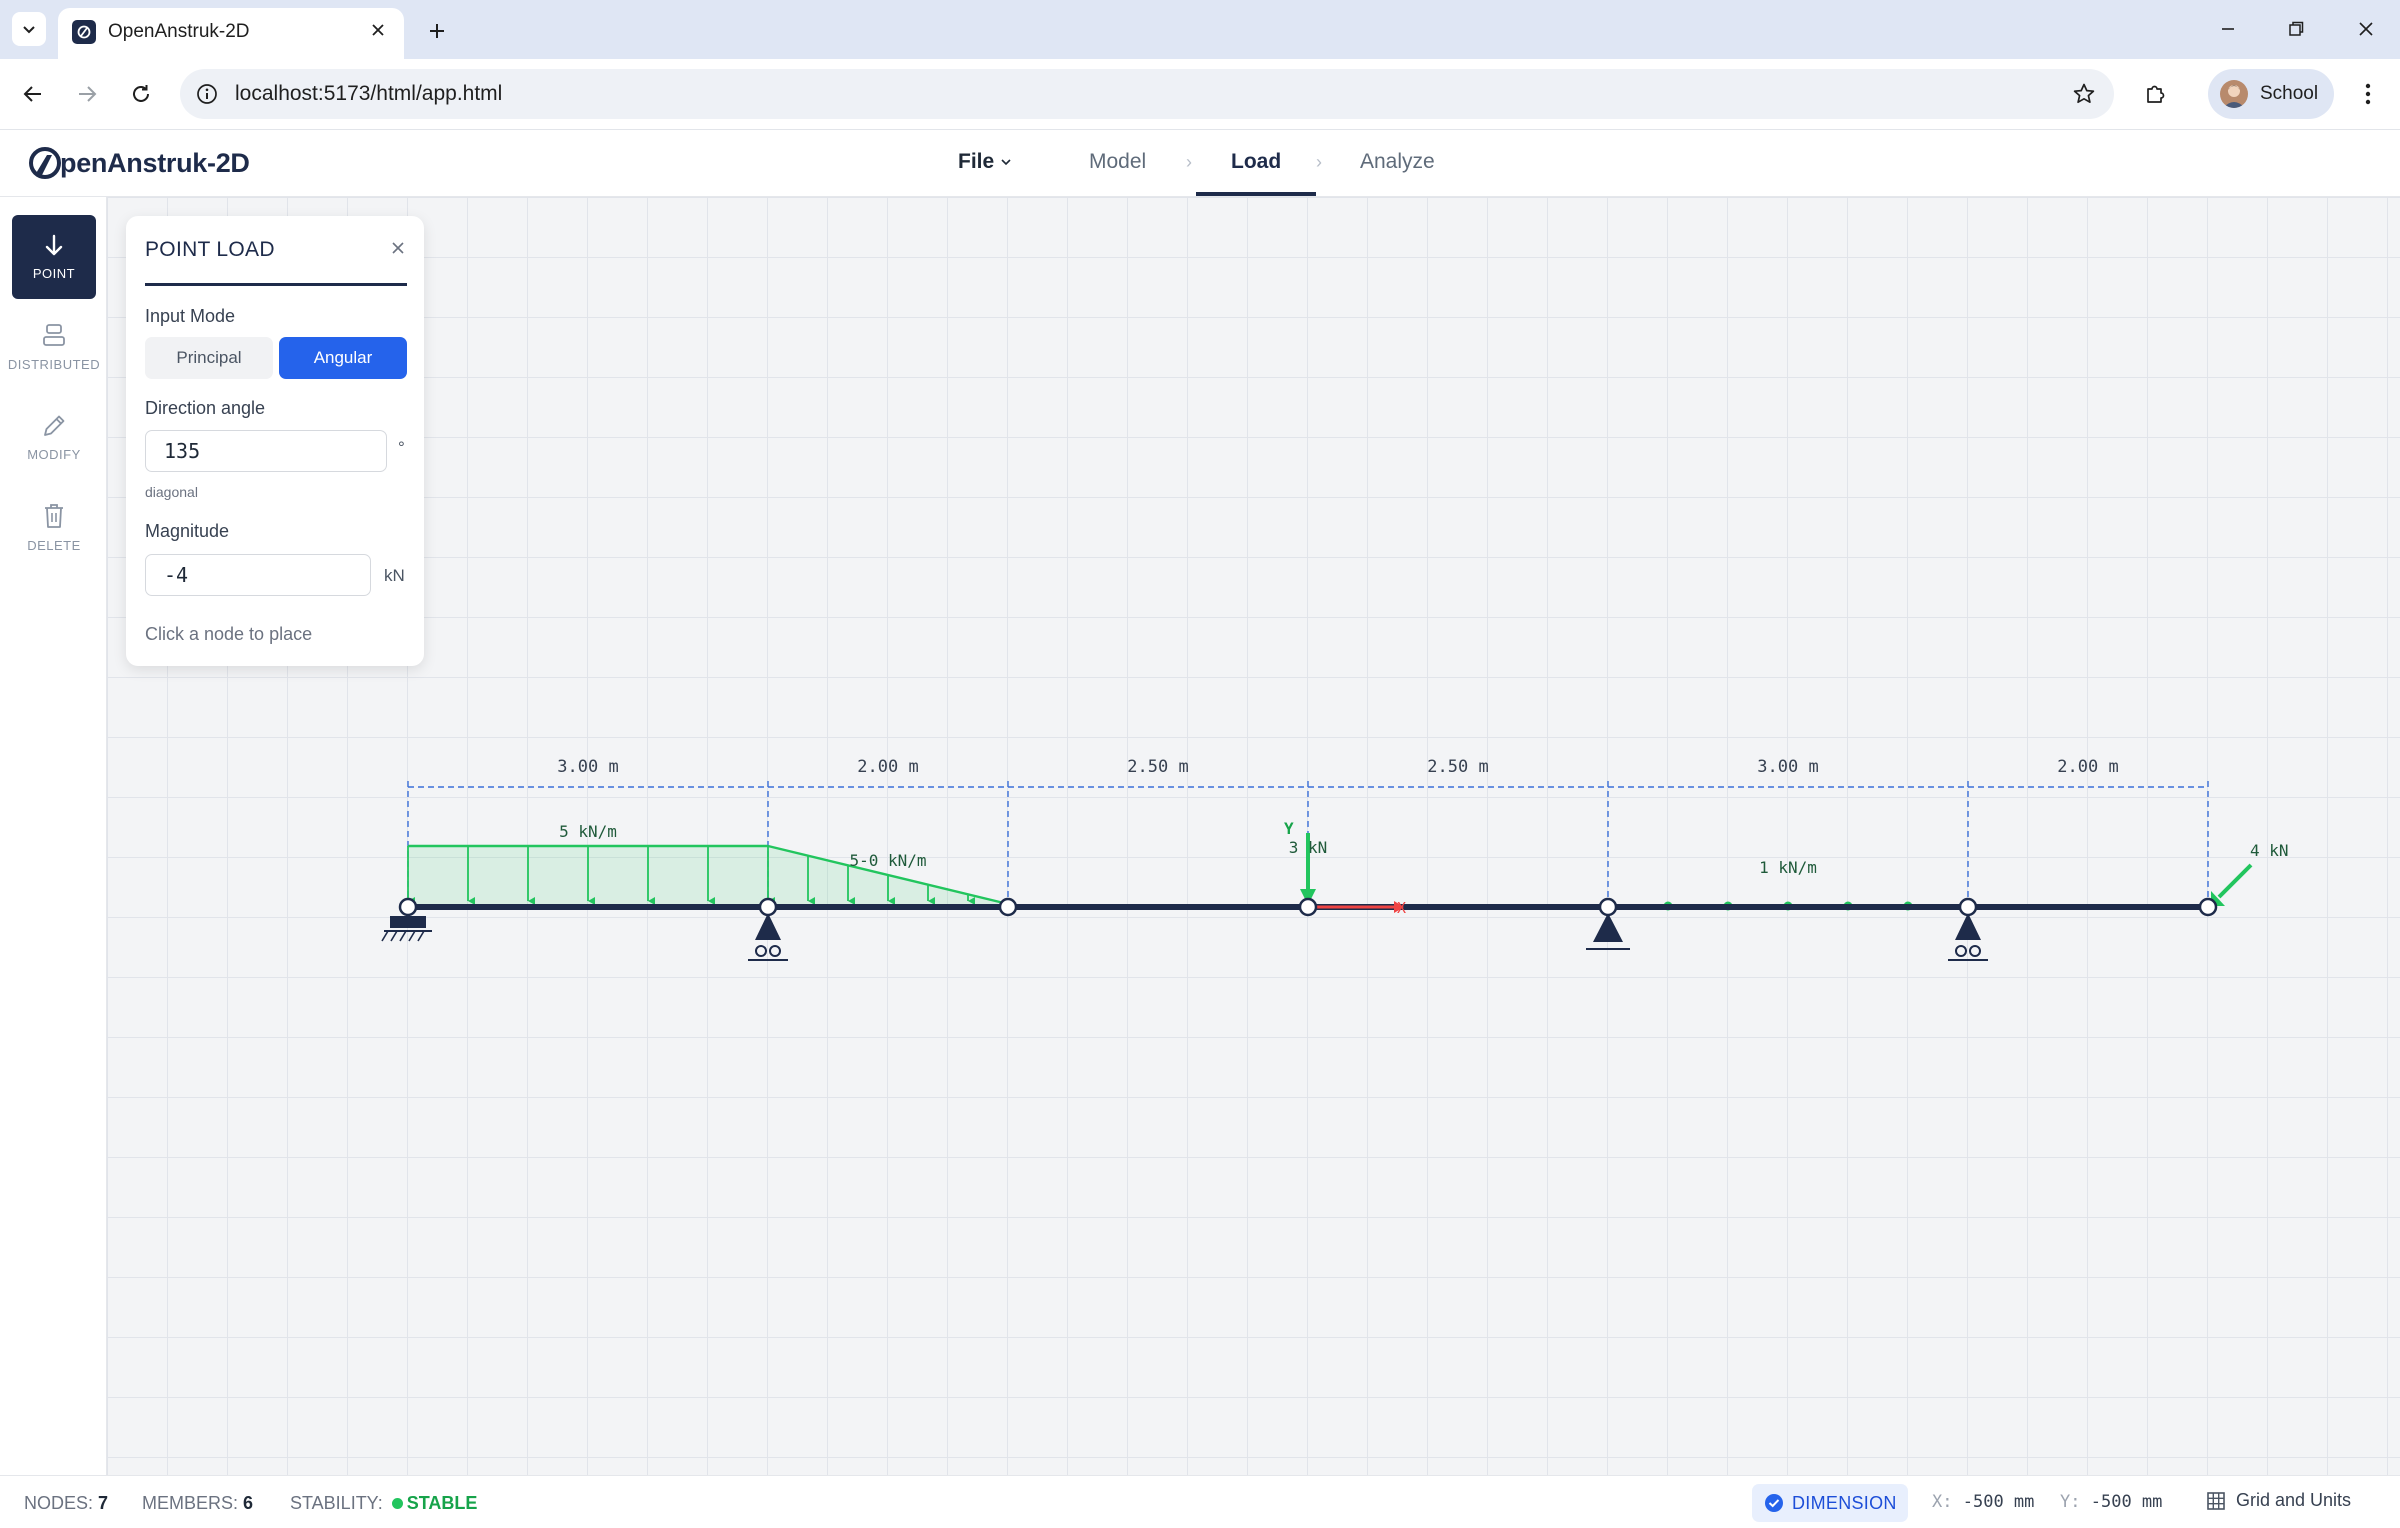 The image size is (2400, 1528). What do you see at coordinates (1200, 29) in the screenshot?
I see `browser-tab-bar: OpenAnstruk-2D` at bounding box center [1200, 29].